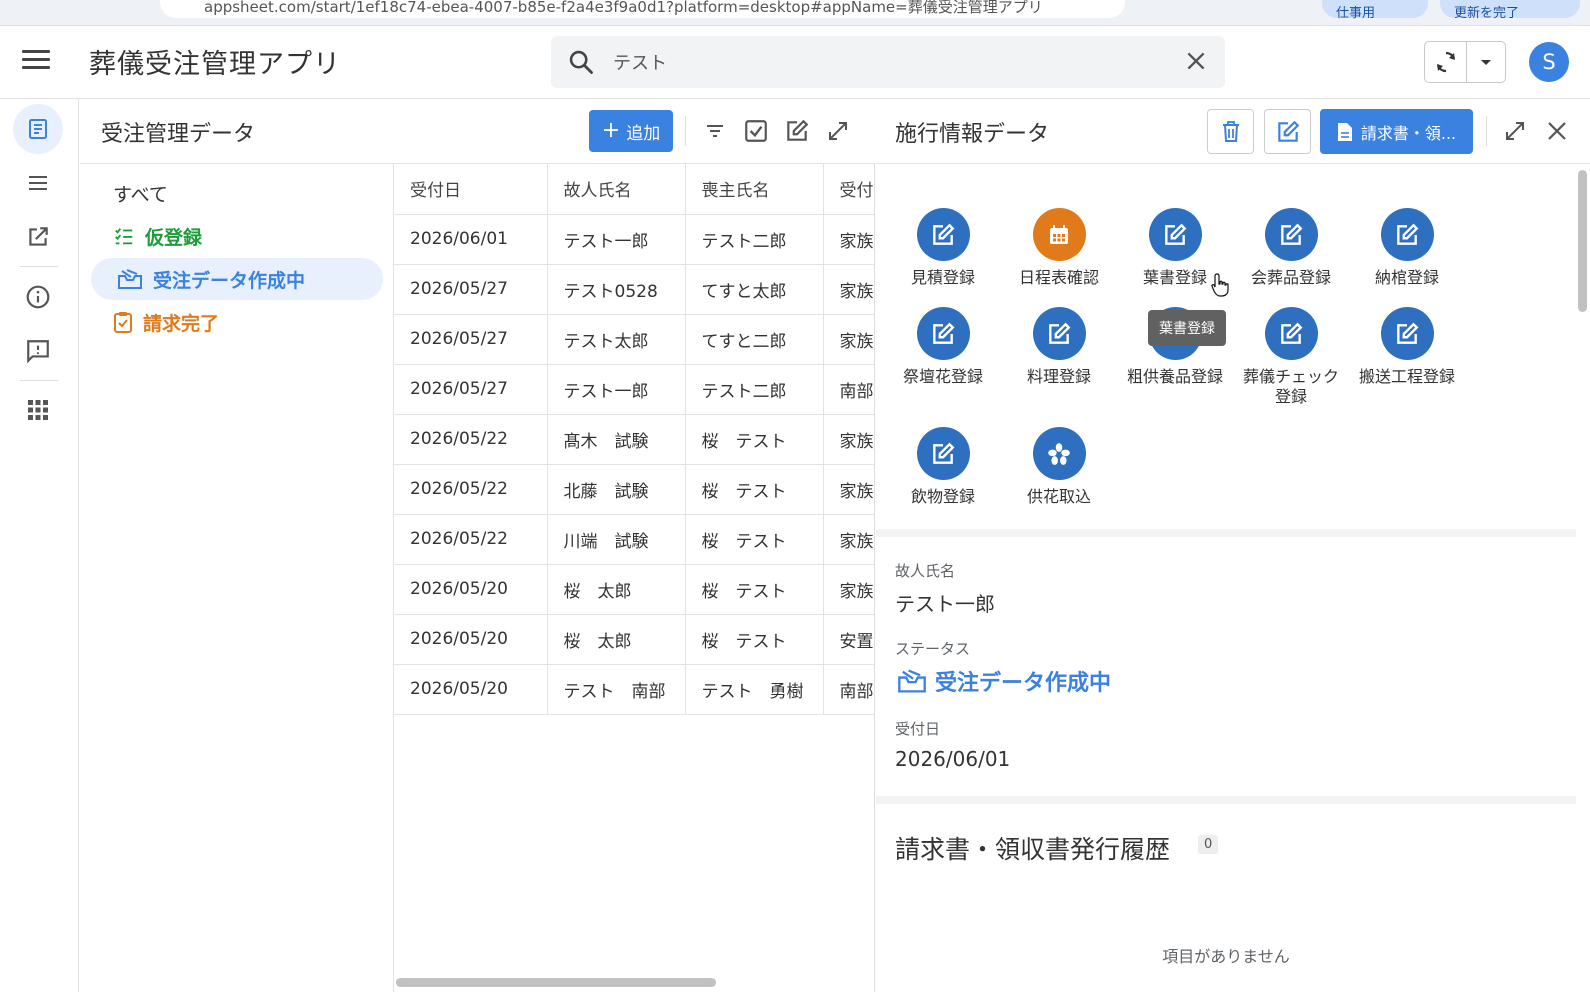 This screenshot has height=992, width=1590. I want to click on table-row: 2026/05/22 川端 試験桜 テスト 家族, so click(634, 539).